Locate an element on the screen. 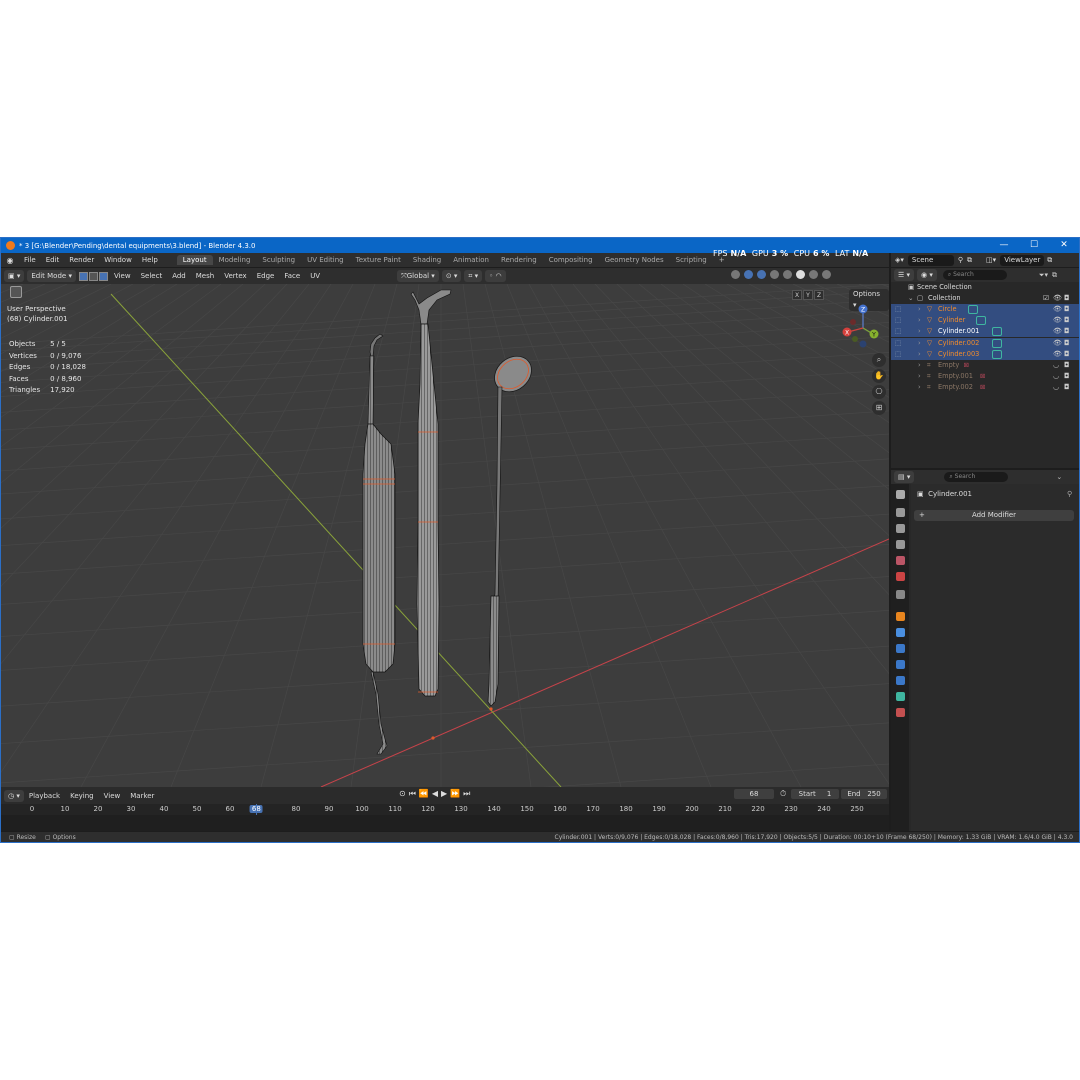  blender-logo-icon: ◉ is located at coordinates (10, 260).